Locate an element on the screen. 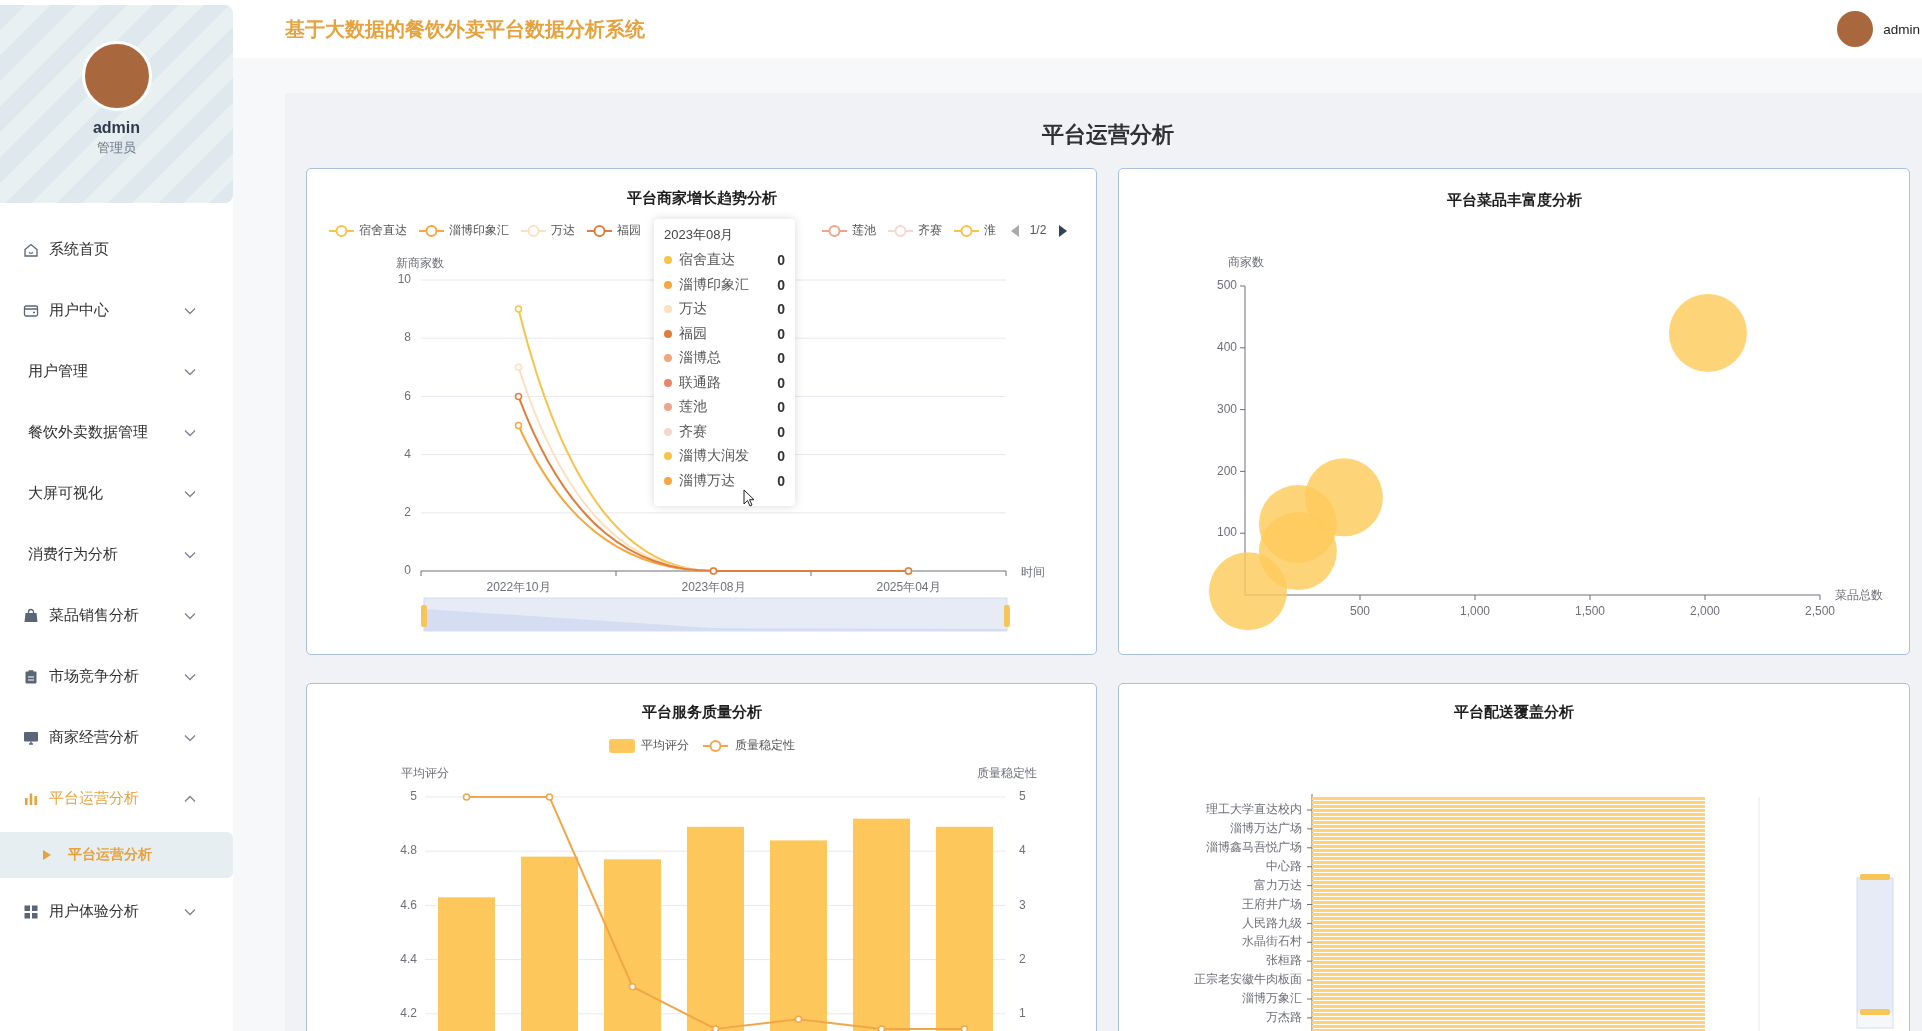 The image size is (1922, 1031). axis-label: 淄博万达广场 is located at coordinates (1266, 828).